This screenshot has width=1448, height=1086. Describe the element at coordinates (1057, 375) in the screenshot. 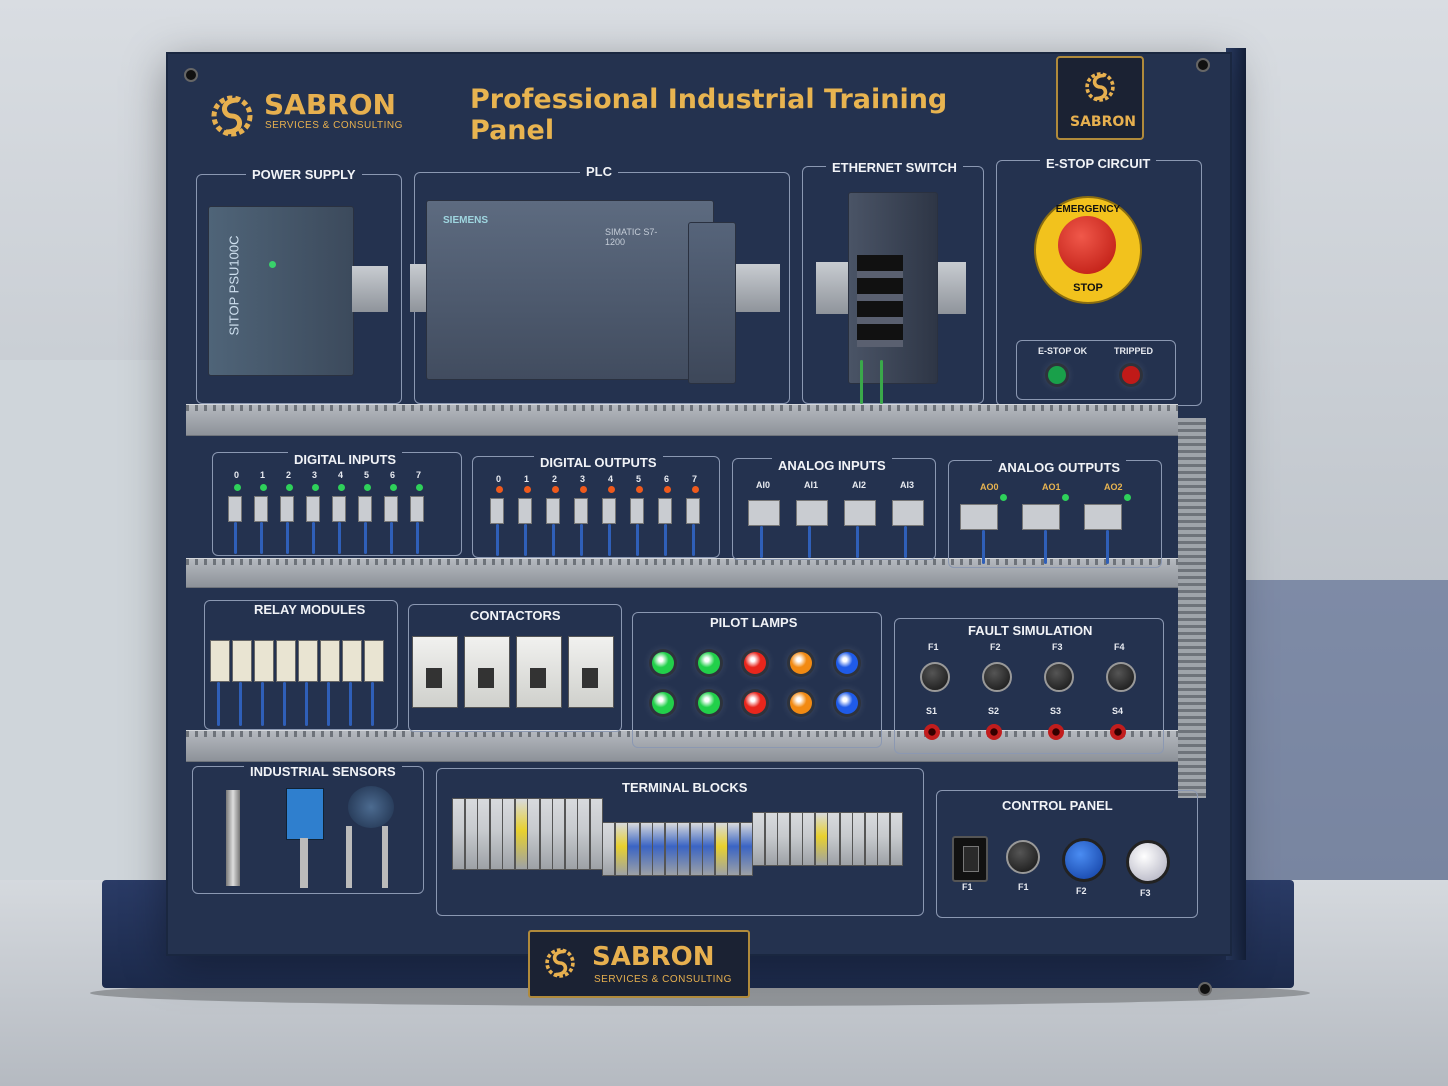

I see `estop-ok-lamp` at that location.